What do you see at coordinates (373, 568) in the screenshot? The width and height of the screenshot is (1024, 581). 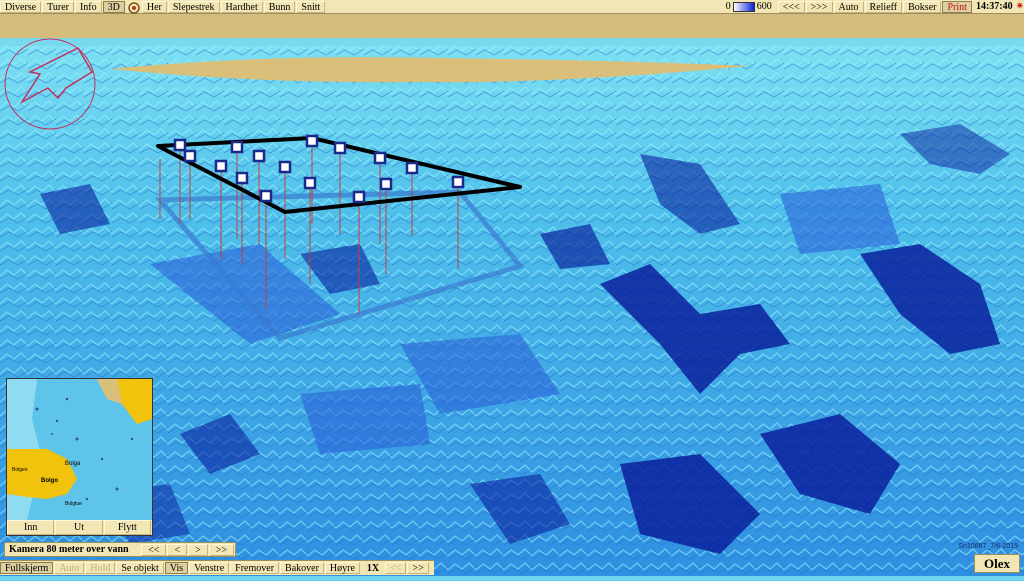 I see `zoom-level: 1X` at bounding box center [373, 568].